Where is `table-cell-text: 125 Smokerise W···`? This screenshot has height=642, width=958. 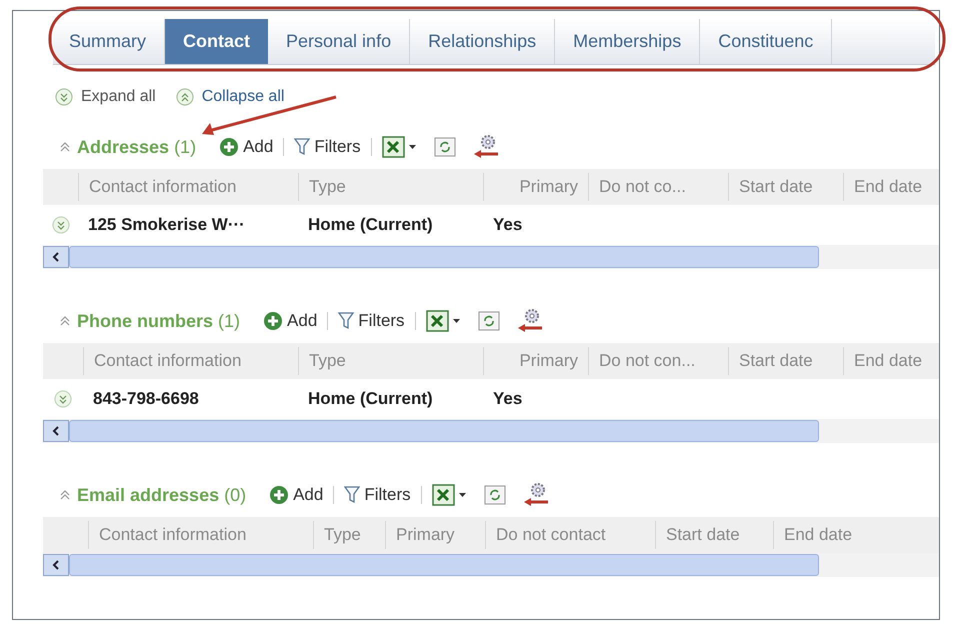
table-cell-text: 125 Smokerise W··· is located at coordinates (166, 225).